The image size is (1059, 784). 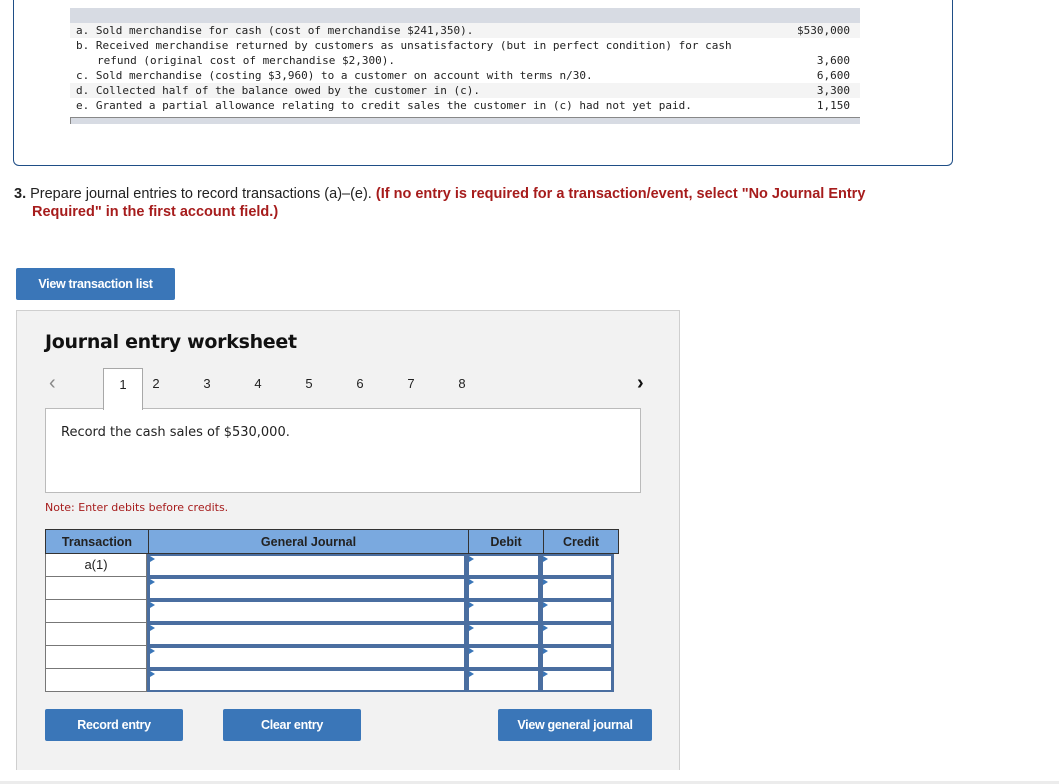 I want to click on journal-row: a(1), so click(x=332, y=565).